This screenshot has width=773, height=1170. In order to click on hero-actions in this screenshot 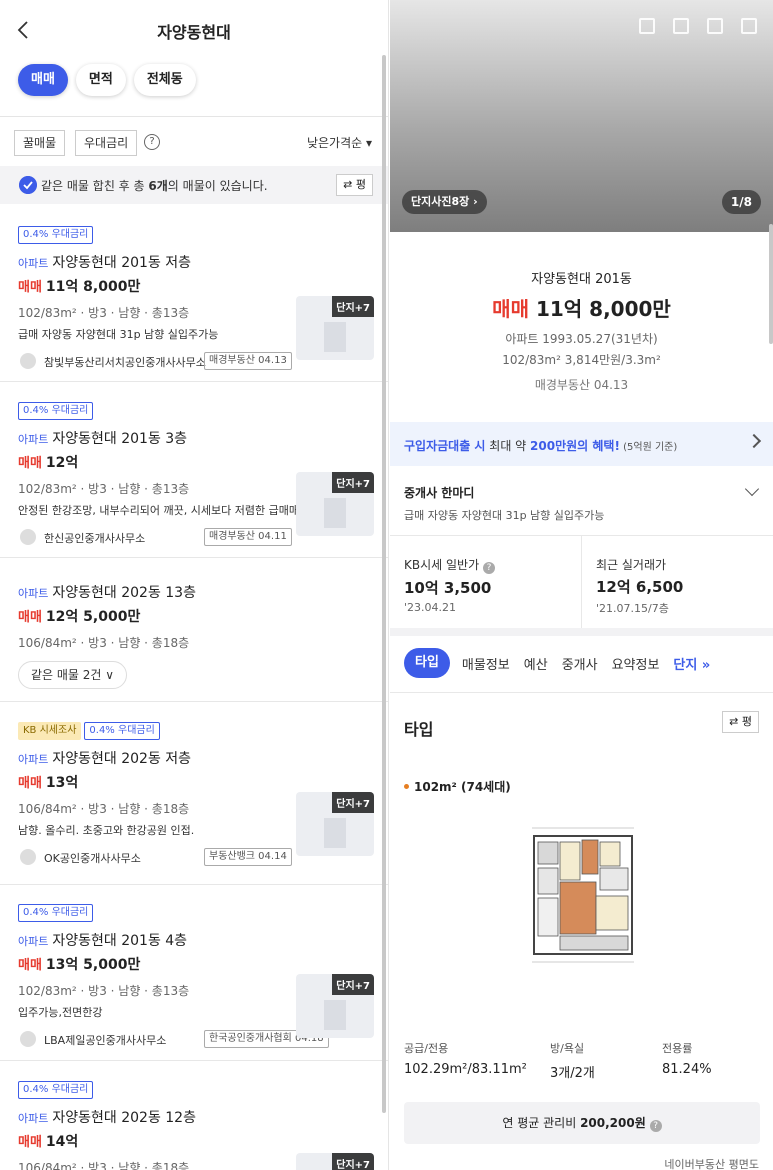, I will do `click(698, 26)`.